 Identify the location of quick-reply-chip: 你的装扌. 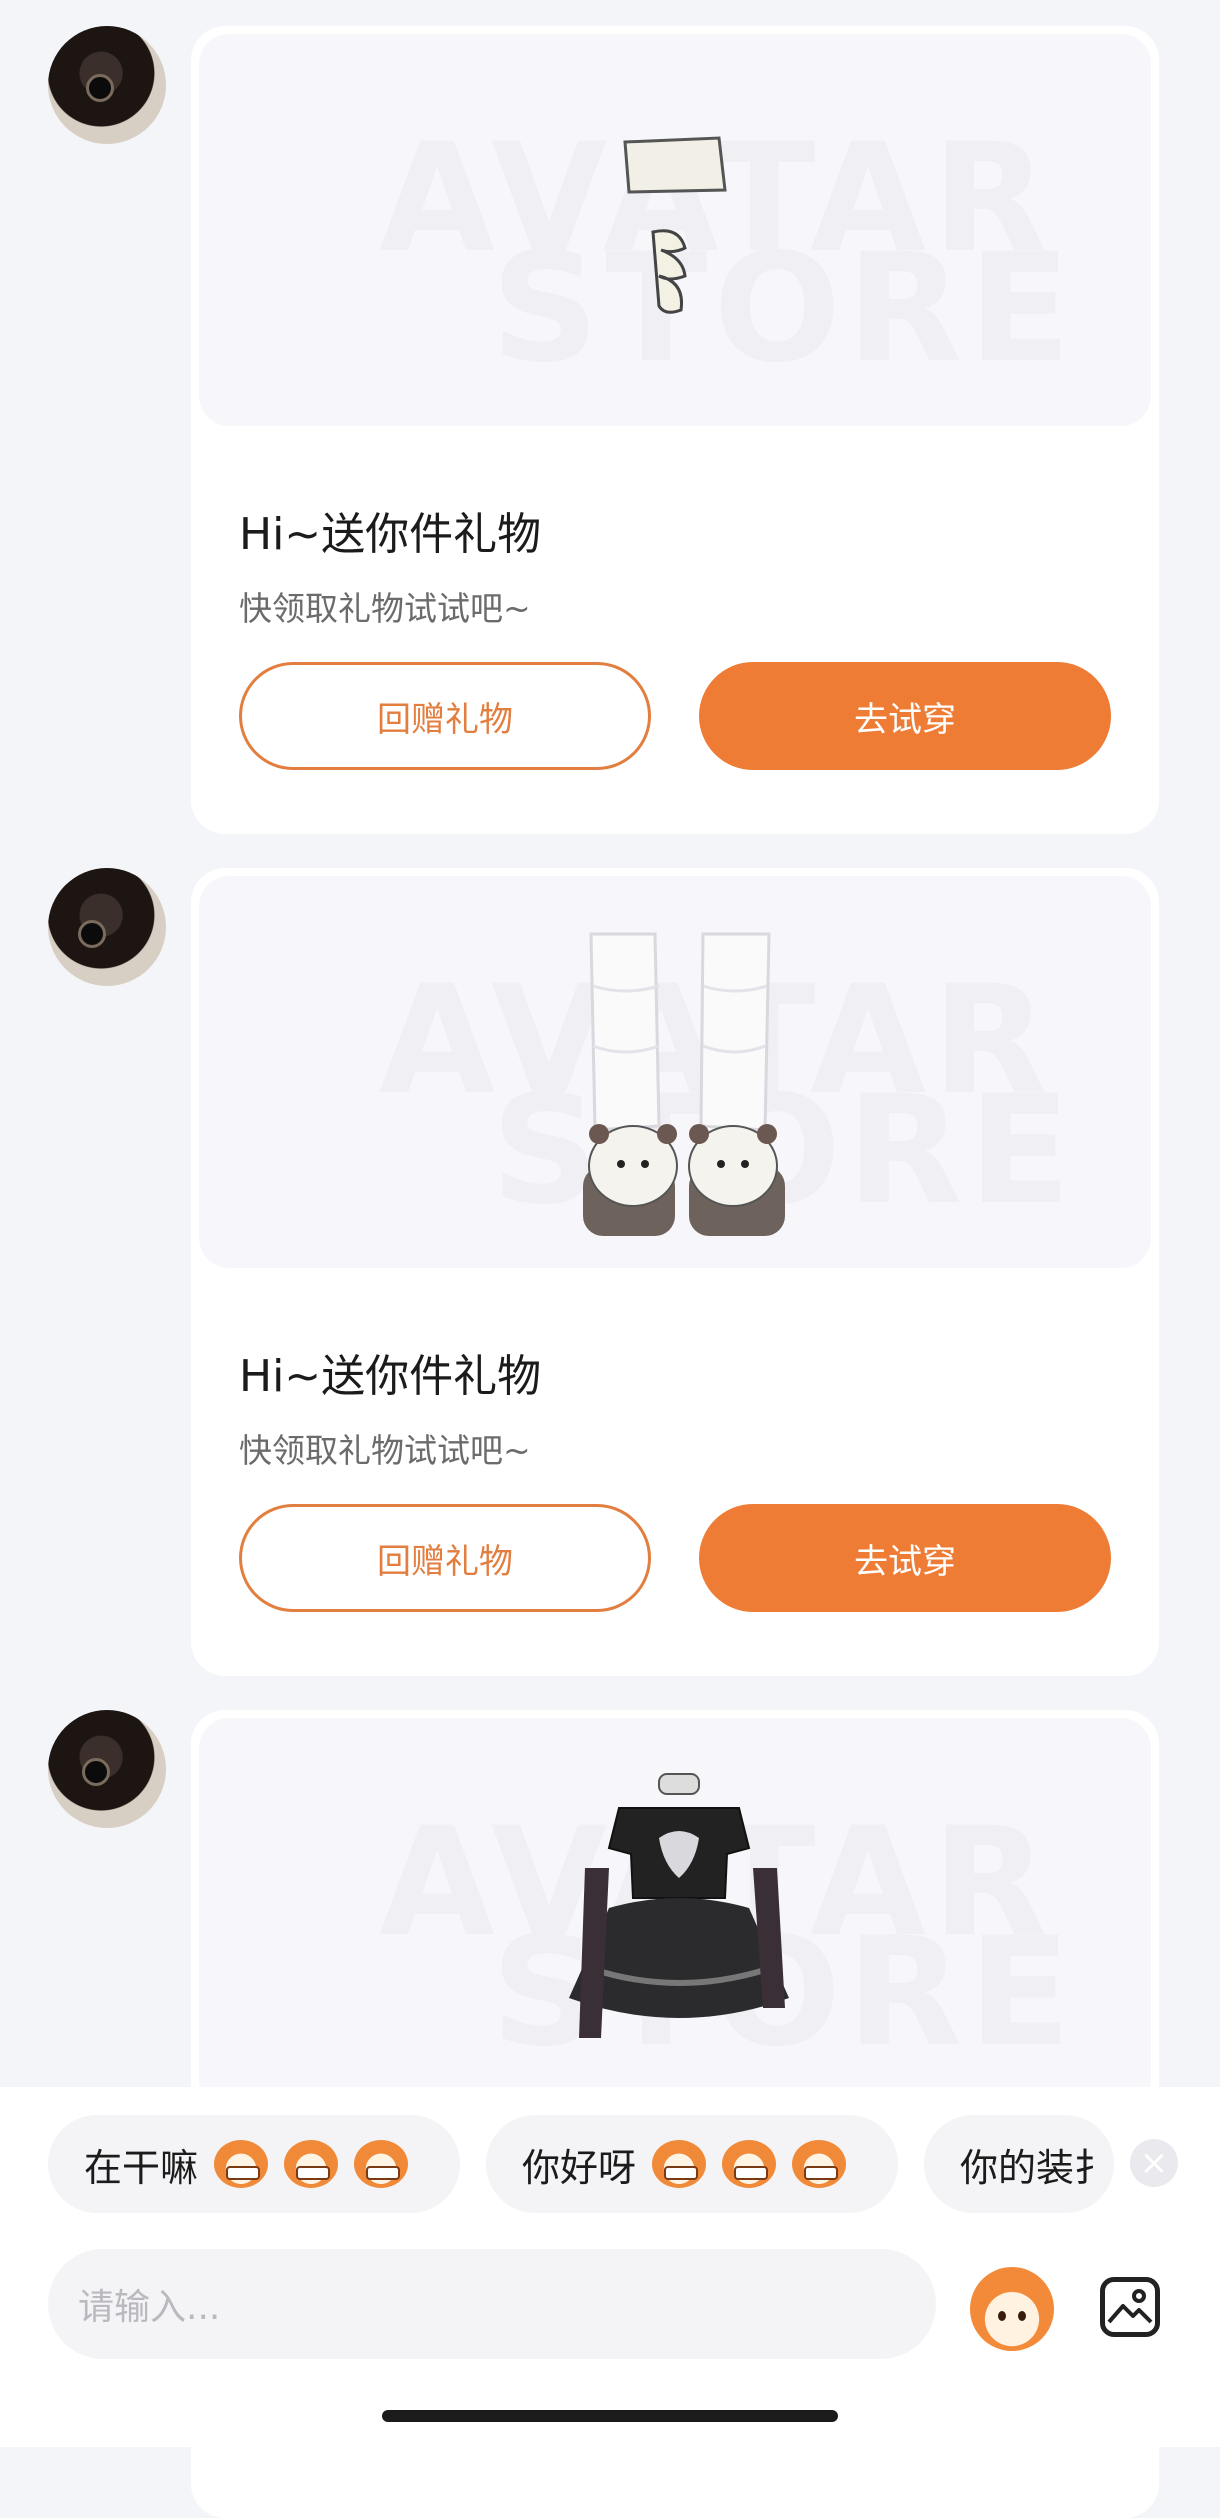
(1019, 2164).